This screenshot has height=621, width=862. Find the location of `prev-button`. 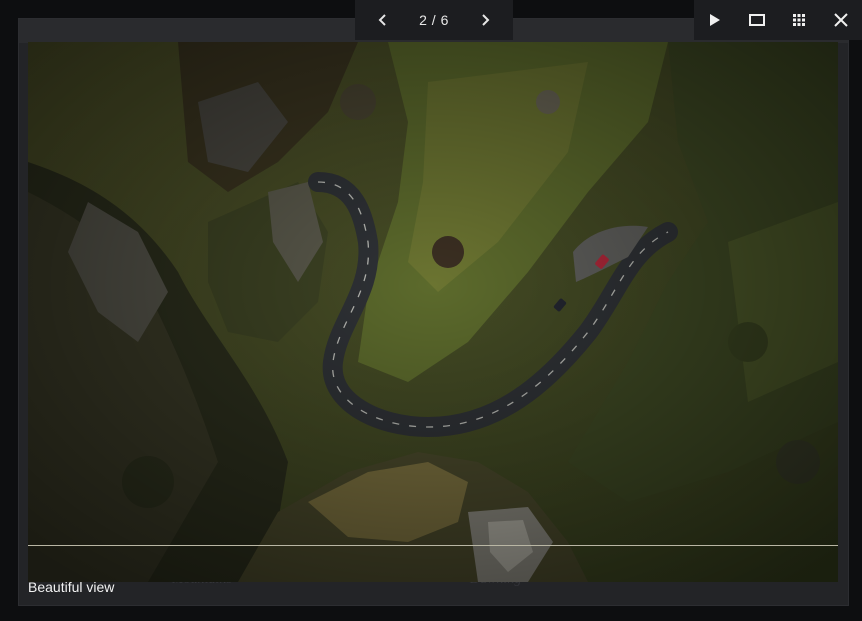

prev-button is located at coordinates (383, 20).